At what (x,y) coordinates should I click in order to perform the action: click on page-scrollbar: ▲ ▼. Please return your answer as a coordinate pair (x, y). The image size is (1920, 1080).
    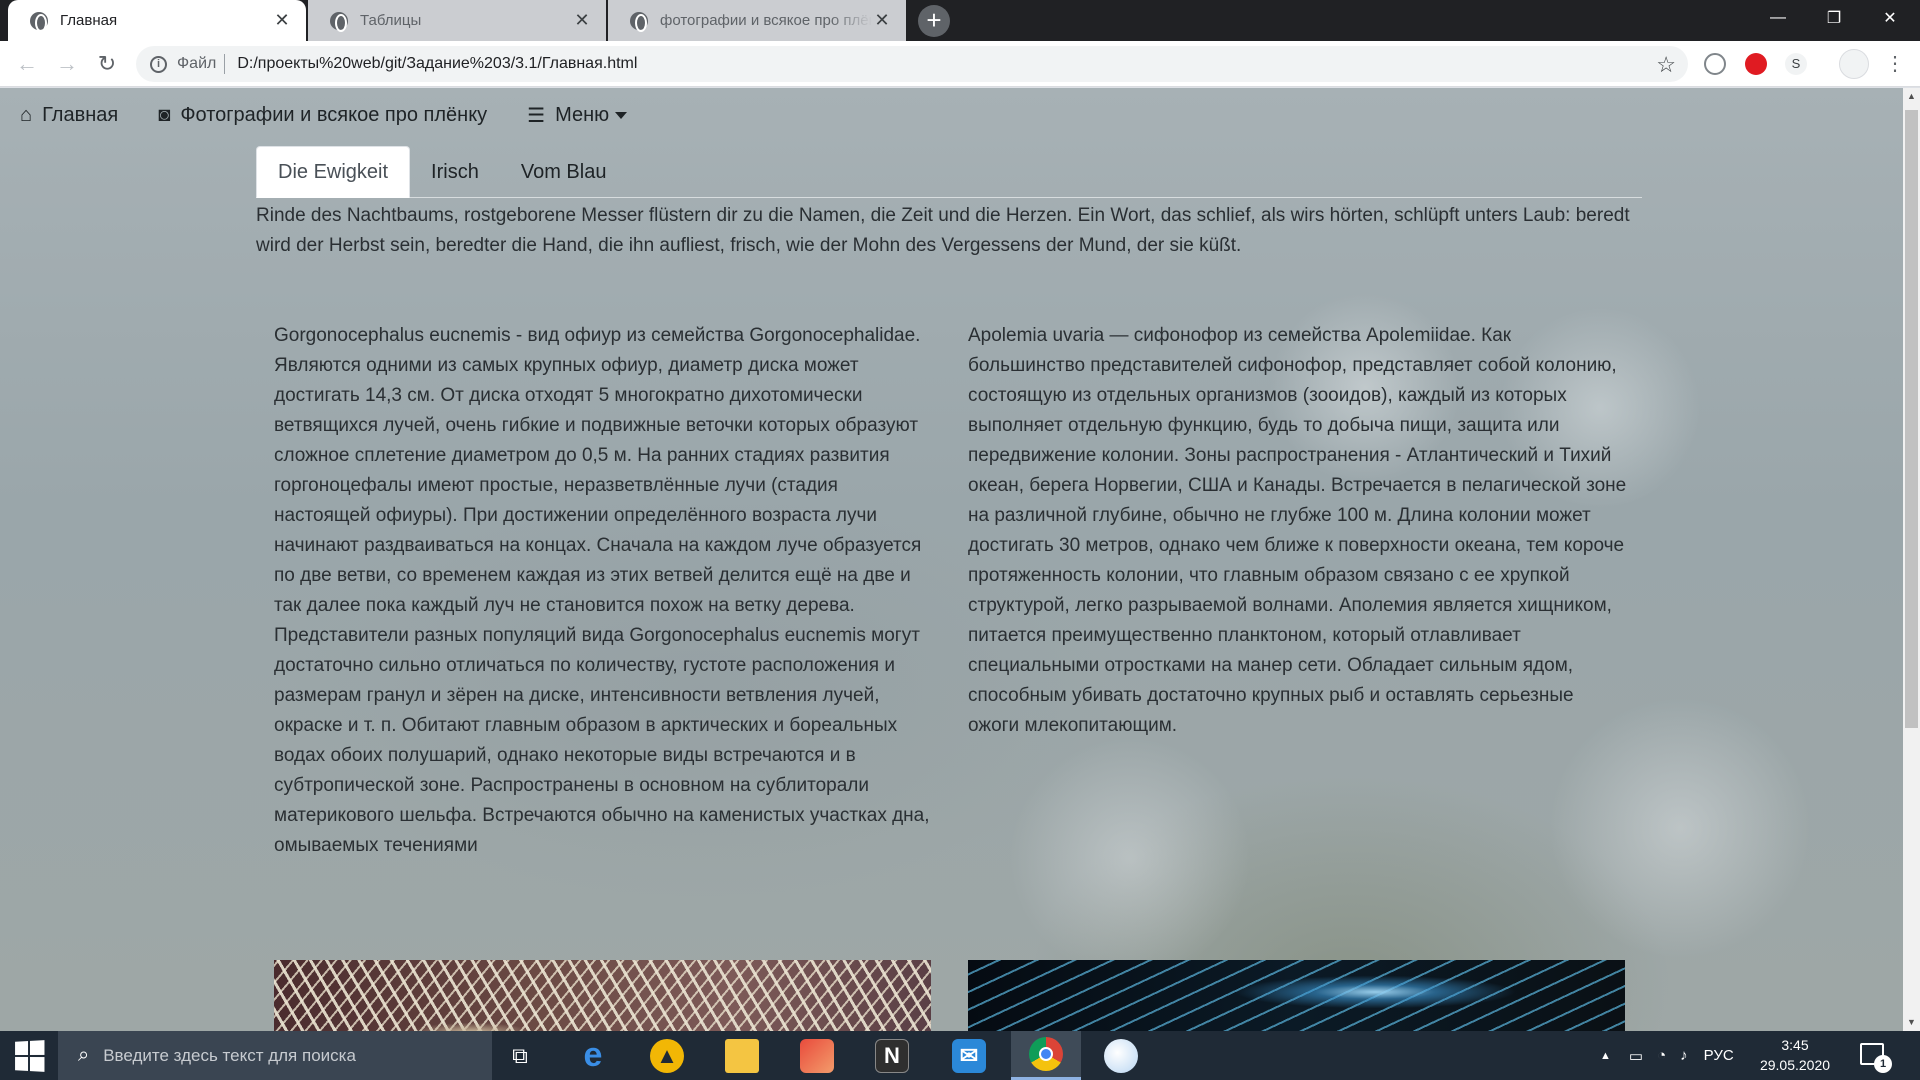
    Looking at the image, I should click on (1911, 559).